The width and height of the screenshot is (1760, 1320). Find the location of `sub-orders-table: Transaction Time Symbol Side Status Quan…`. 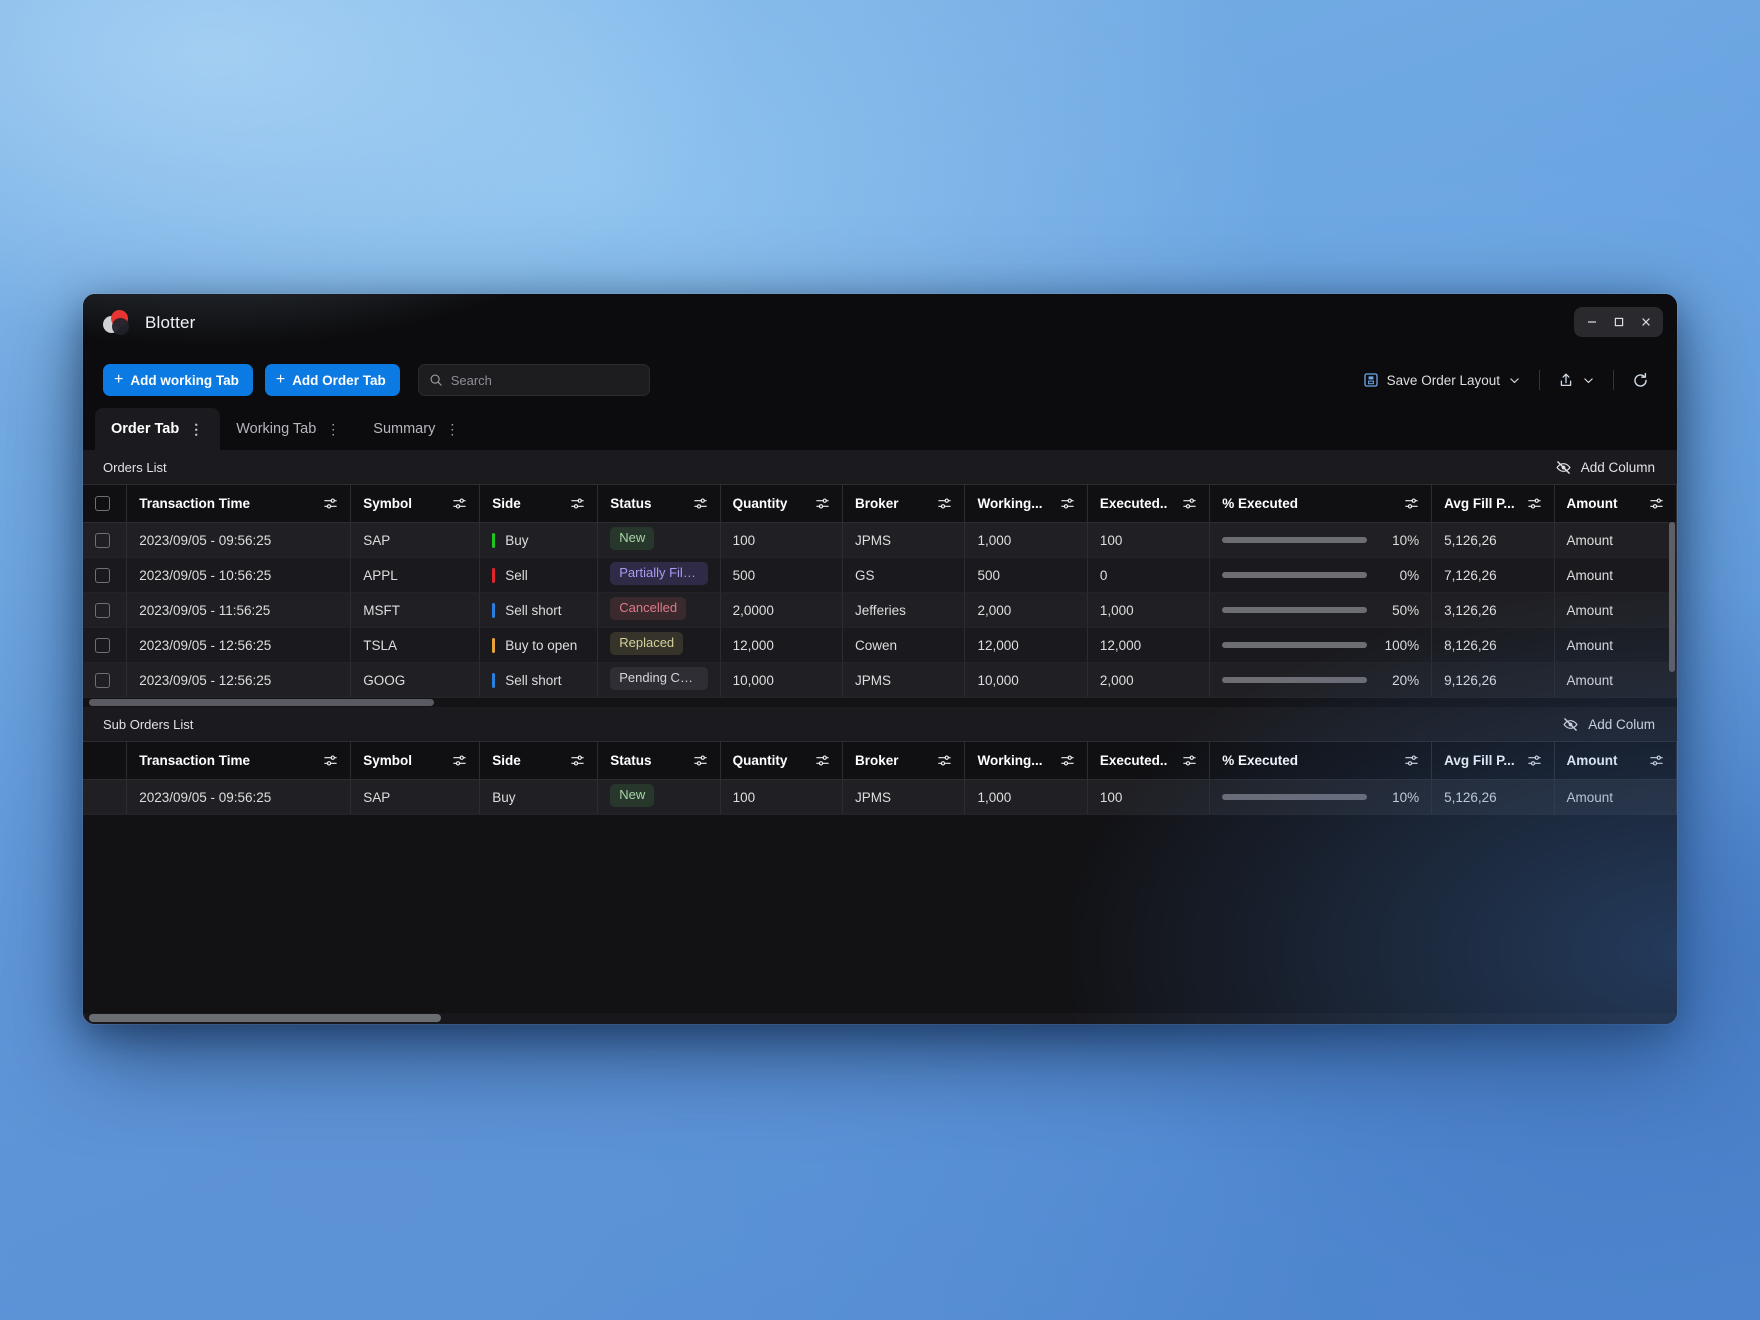

sub-orders-table: Transaction Time Symbol Side Status Quan… is located at coordinates (880, 778).